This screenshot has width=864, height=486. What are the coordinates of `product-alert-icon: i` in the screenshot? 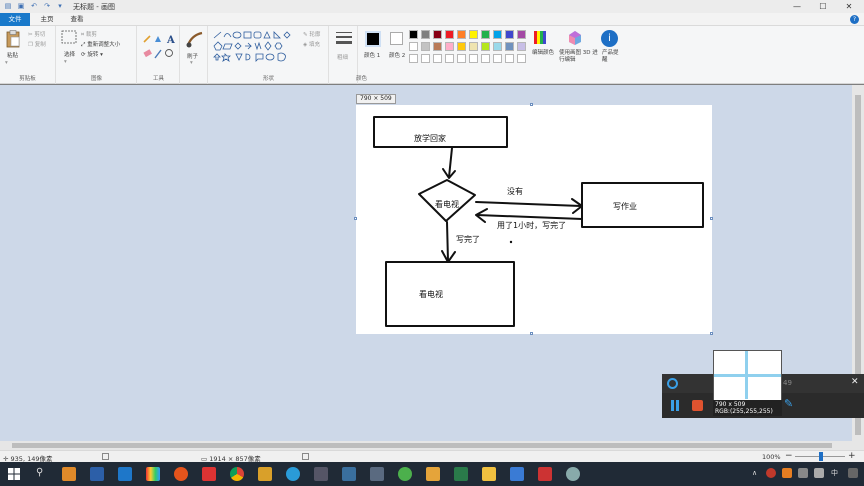 It's located at (609, 38).